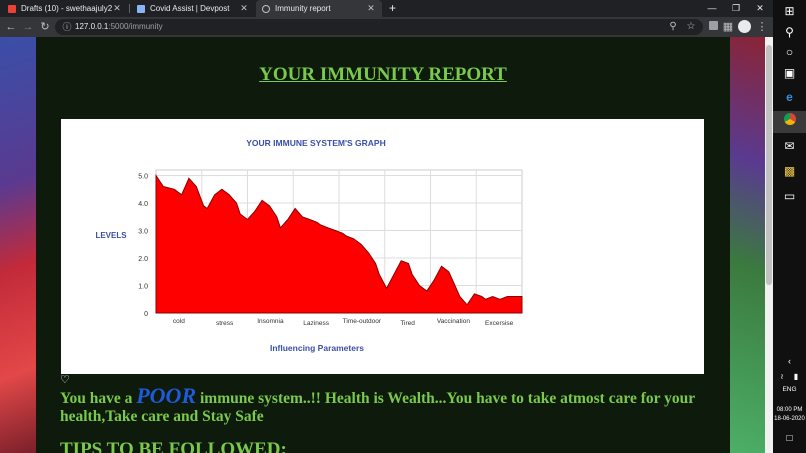 The height and width of the screenshot is (453, 806). I want to click on x-tick-label: Vaccination, so click(454, 321).